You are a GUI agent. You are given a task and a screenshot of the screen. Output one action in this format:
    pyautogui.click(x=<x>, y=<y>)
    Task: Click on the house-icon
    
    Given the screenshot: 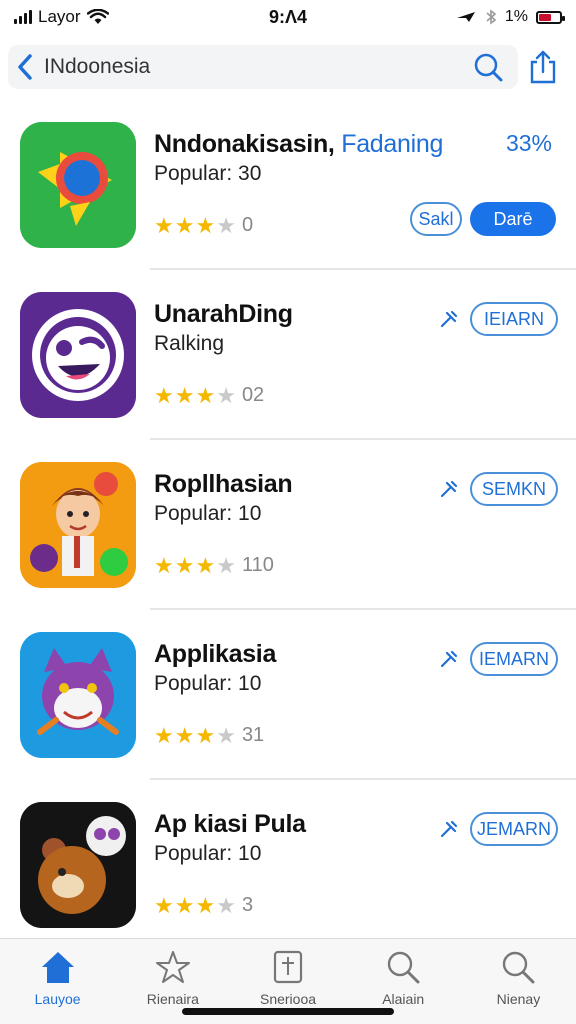 What is the action you would take?
    pyautogui.click(x=58, y=967)
    